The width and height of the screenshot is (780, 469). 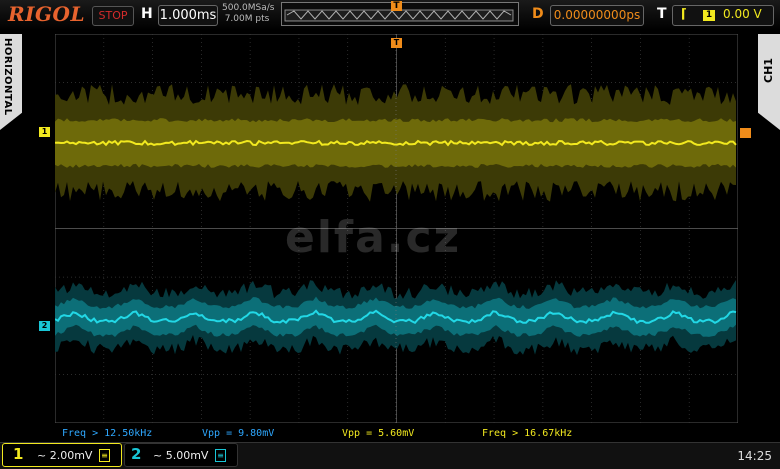 I want to click on ch1-menu-tab: CH1, so click(x=769, y=82).